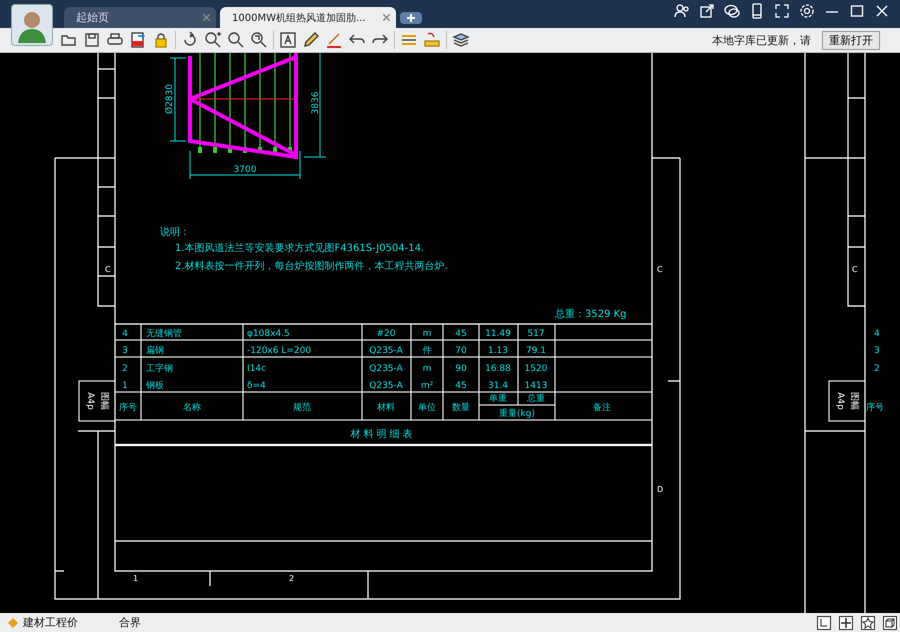 This screenshot has width=900, height=632. Describe the element at coordinates (498, 386) in the screenshot. I see `table-cell: 31.4` at that location.